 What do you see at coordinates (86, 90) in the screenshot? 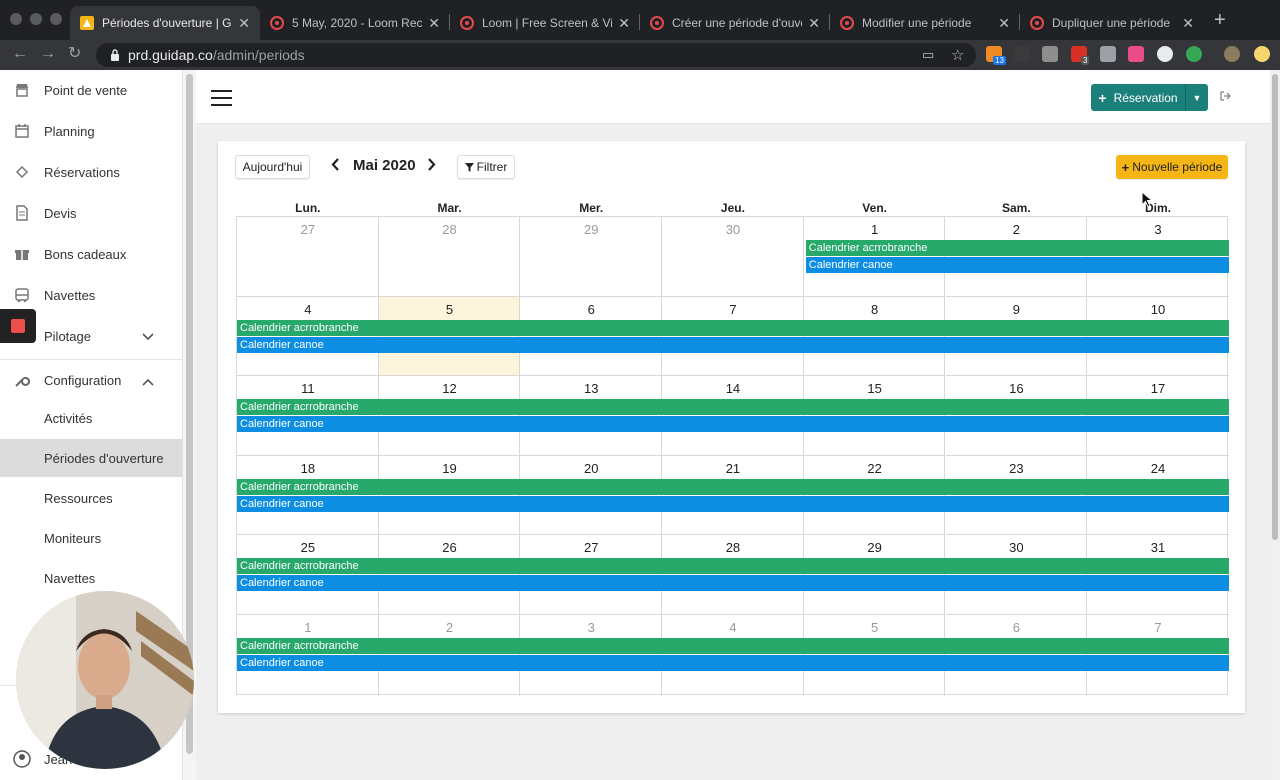
I see `sidebar-item-label: Point de vente` at bounding box center [86, 90].